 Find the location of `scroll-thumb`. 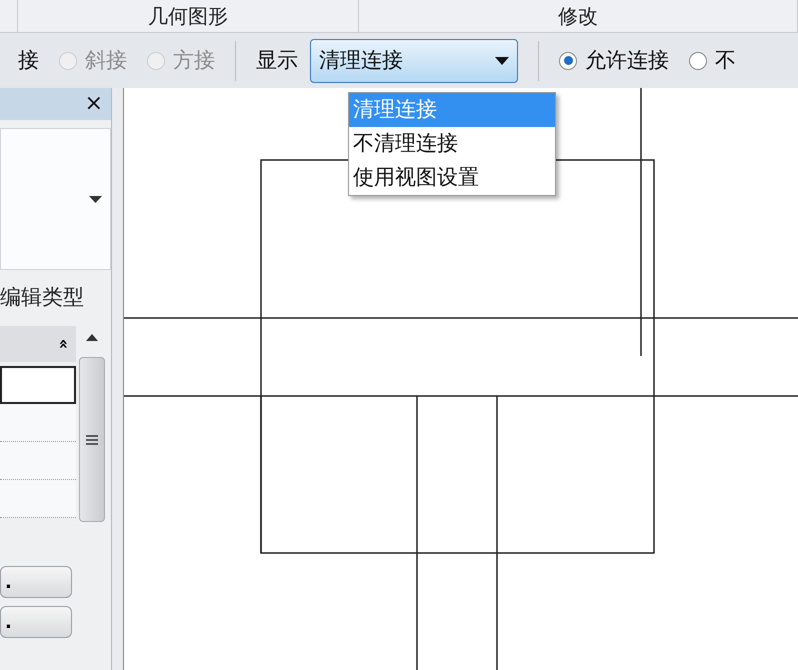

scroll-thumb is located at coordinates (92, 439).